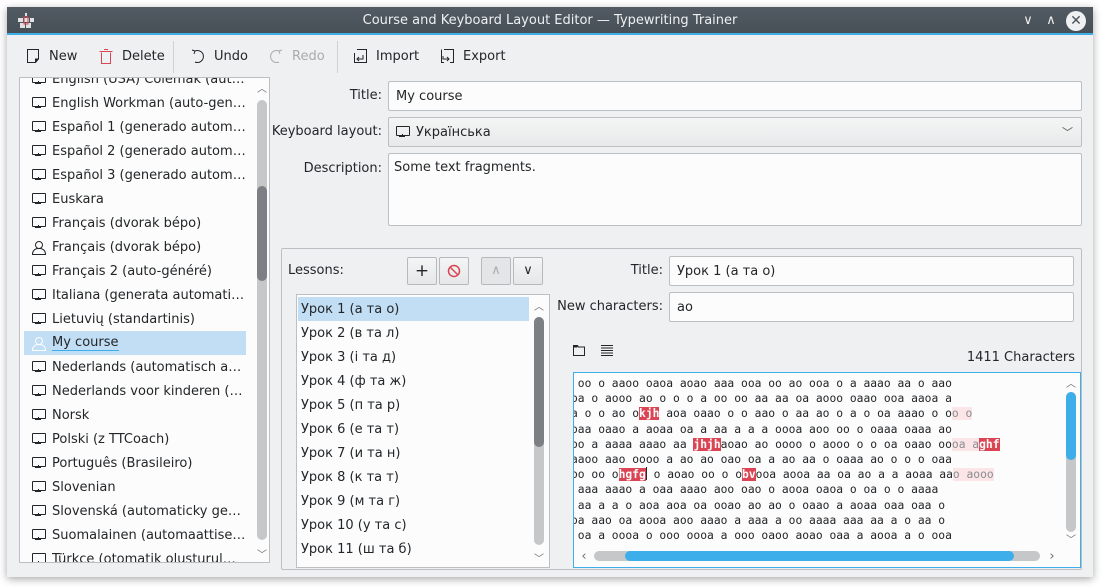  Describe the element at coordinates (454, 271) in the screenshot. I see `remove-lesson-button` at that location.